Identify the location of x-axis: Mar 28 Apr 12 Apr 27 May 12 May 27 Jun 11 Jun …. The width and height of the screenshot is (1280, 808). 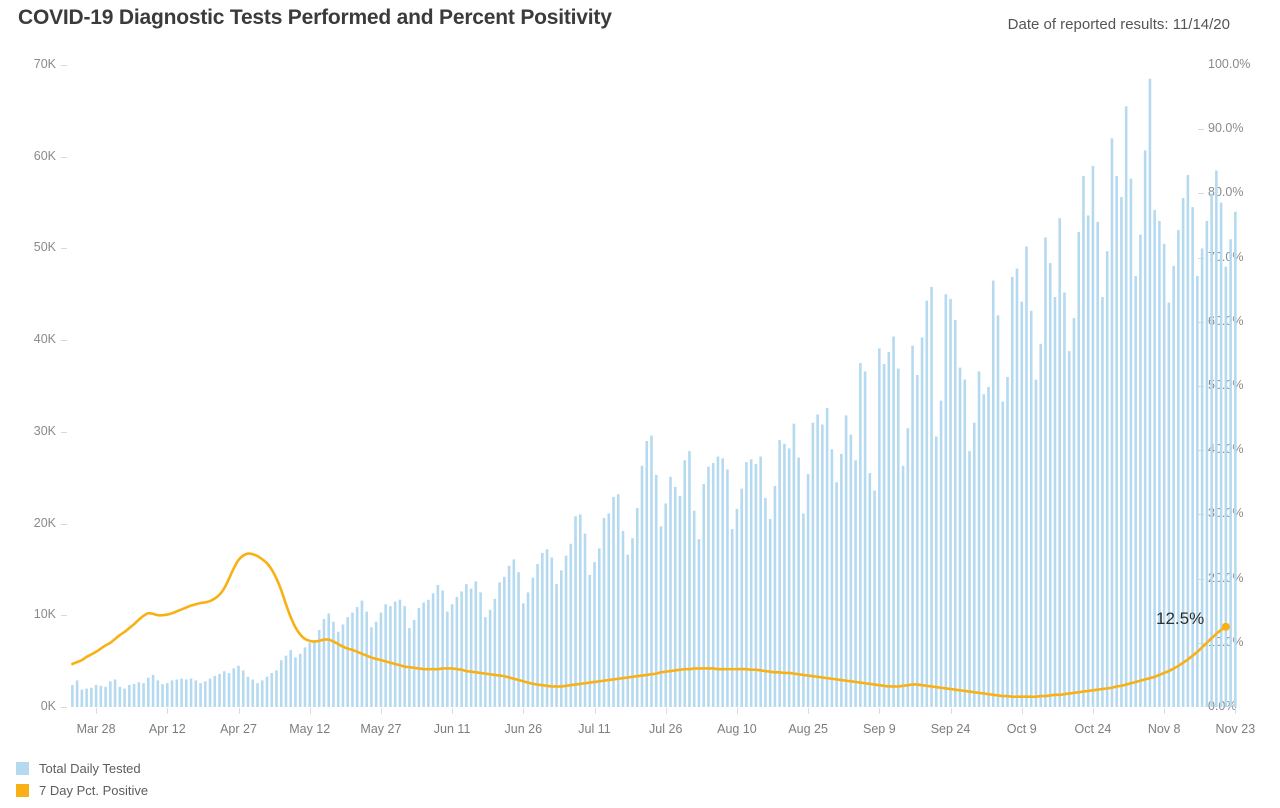
(640, 733).